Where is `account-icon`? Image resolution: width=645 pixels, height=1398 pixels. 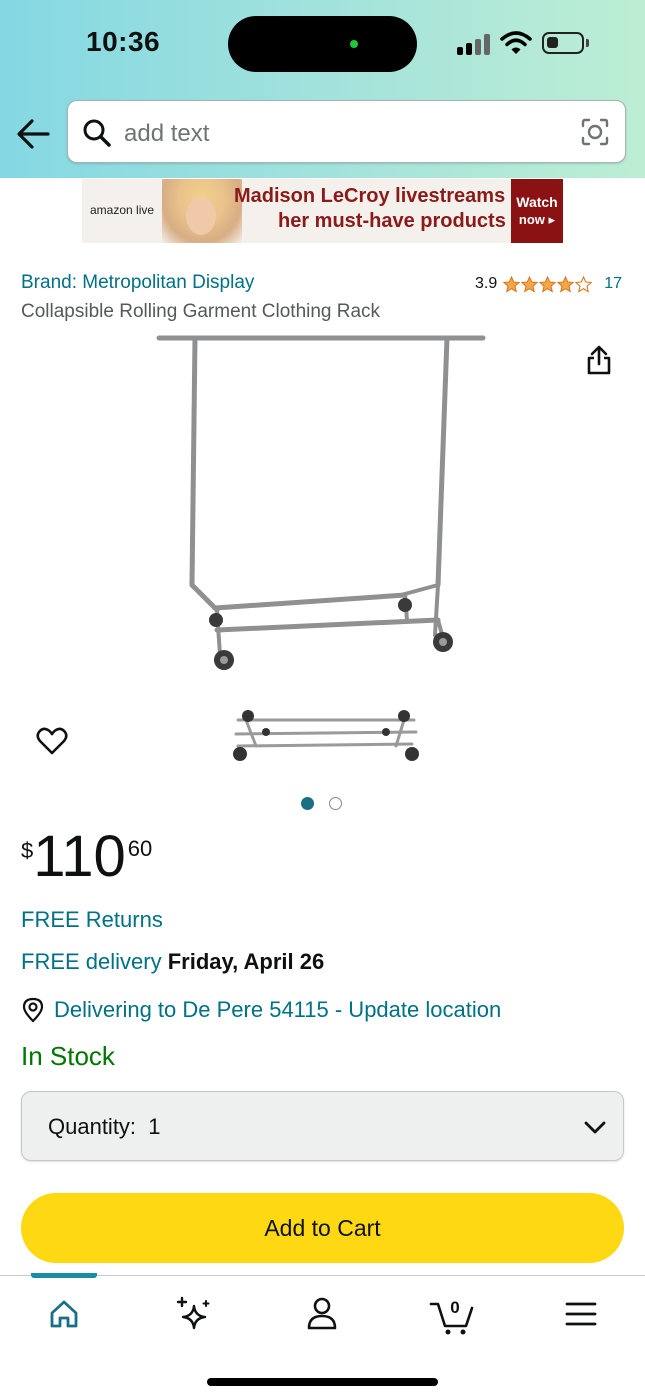 account-icon is located at coordinates (322, 1314).